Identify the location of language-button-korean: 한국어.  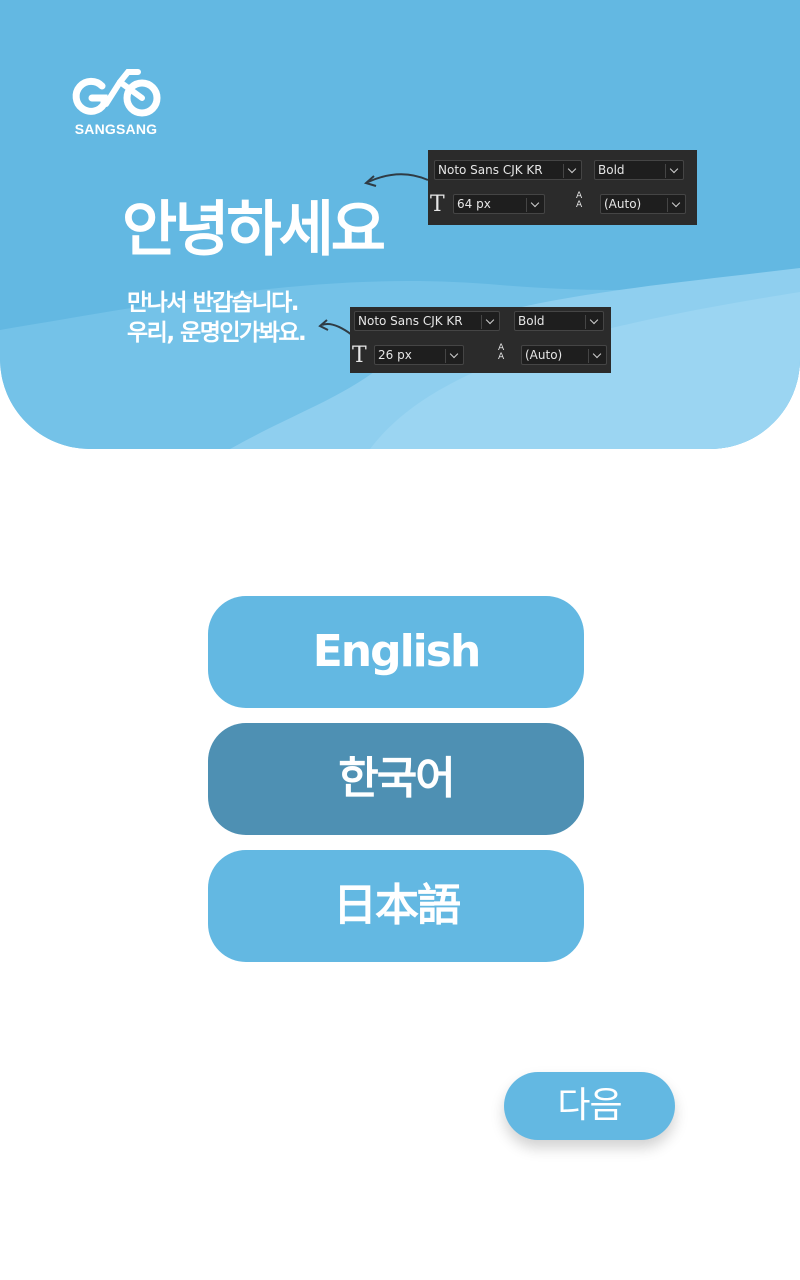
(396, 779).